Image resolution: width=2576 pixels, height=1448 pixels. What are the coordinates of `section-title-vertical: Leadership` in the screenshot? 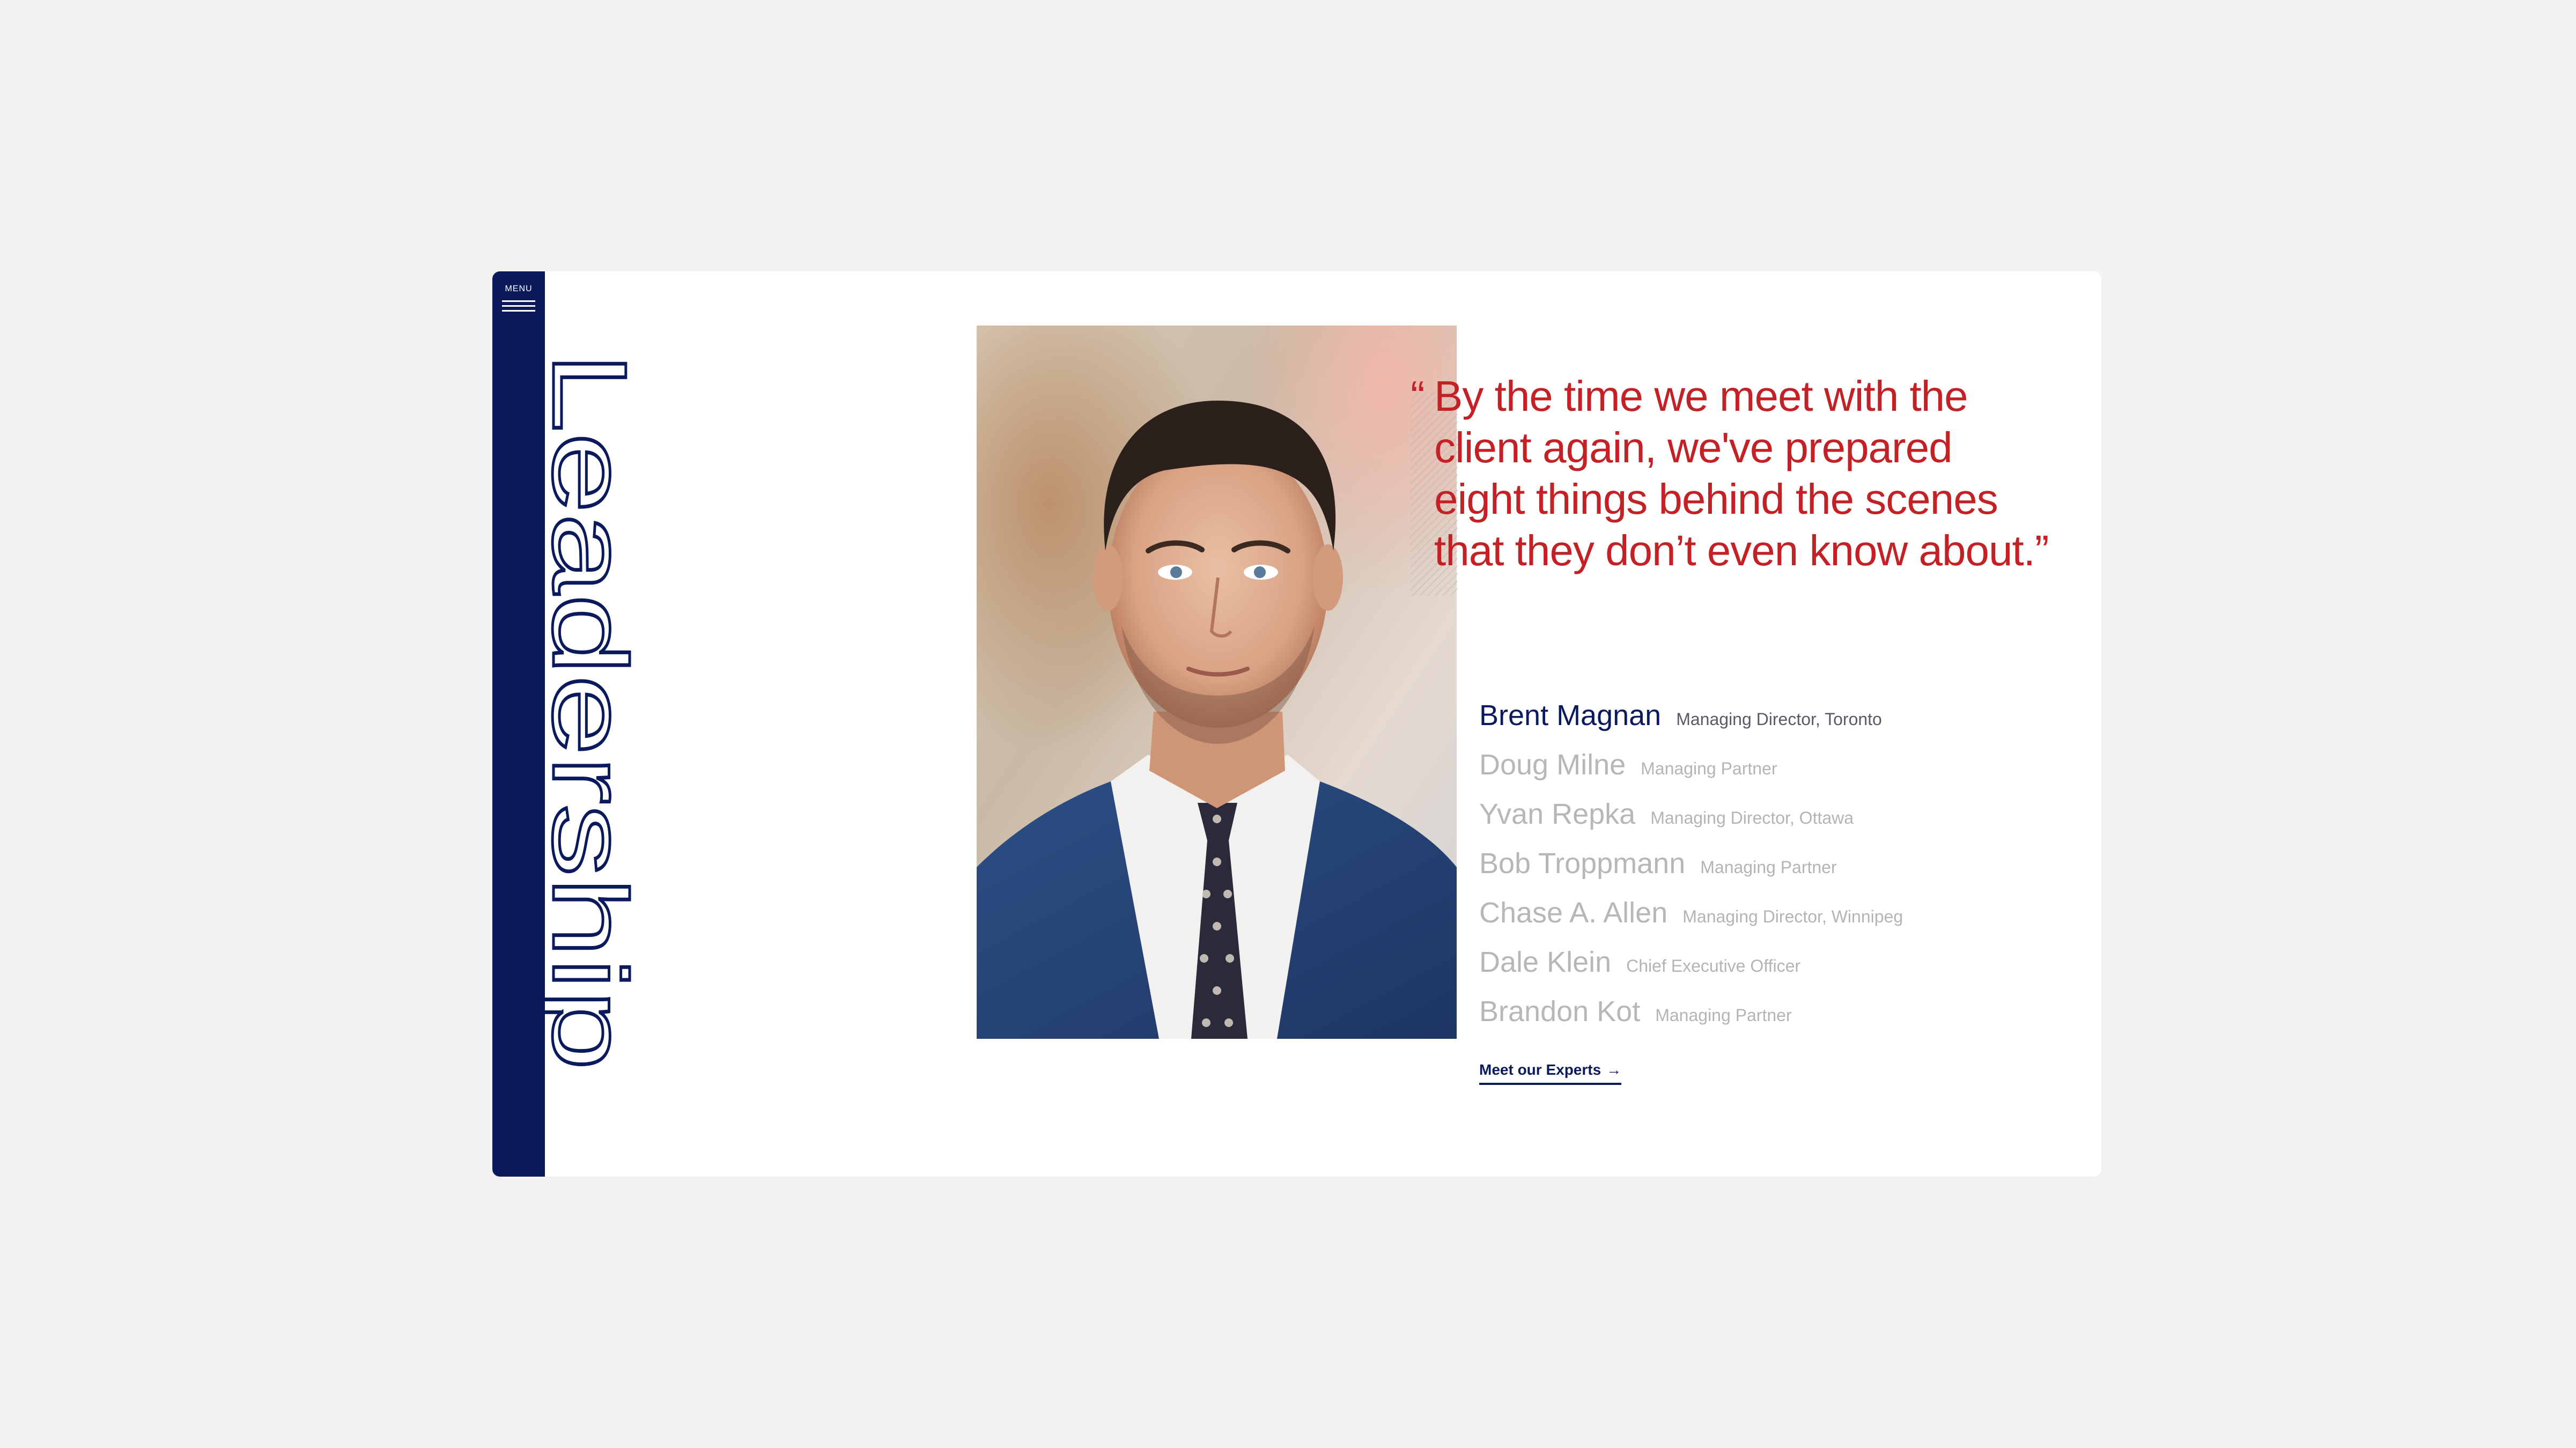 It's located at (590, 711).